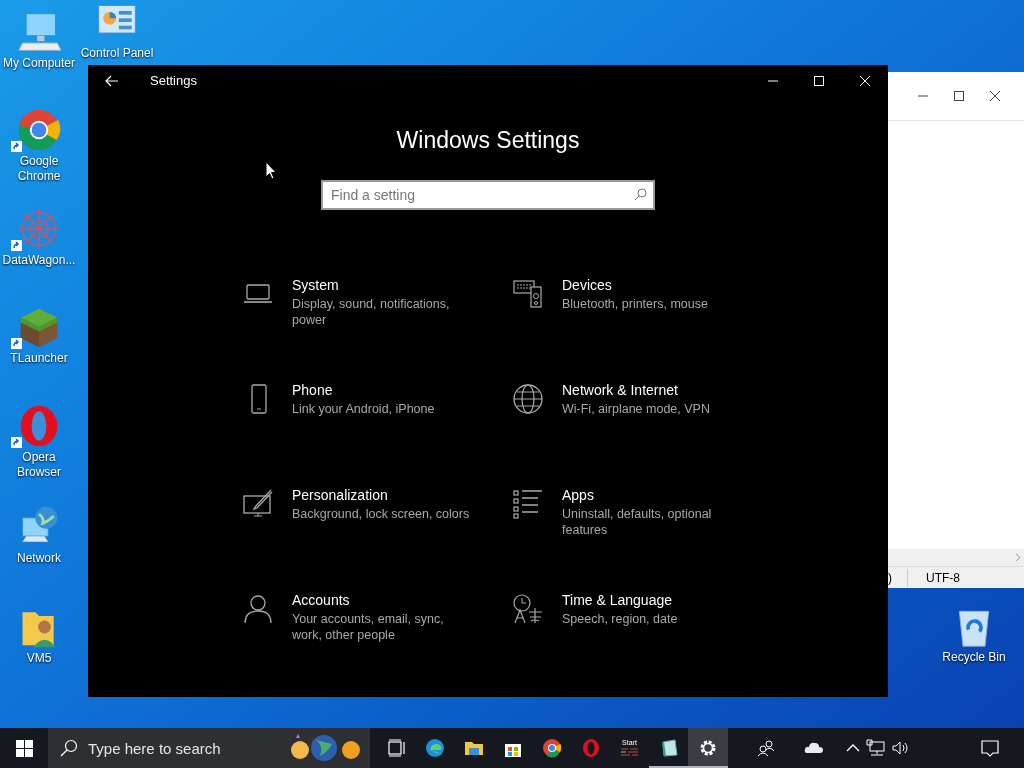  I want to click on settings-icon, so click(708, 748).